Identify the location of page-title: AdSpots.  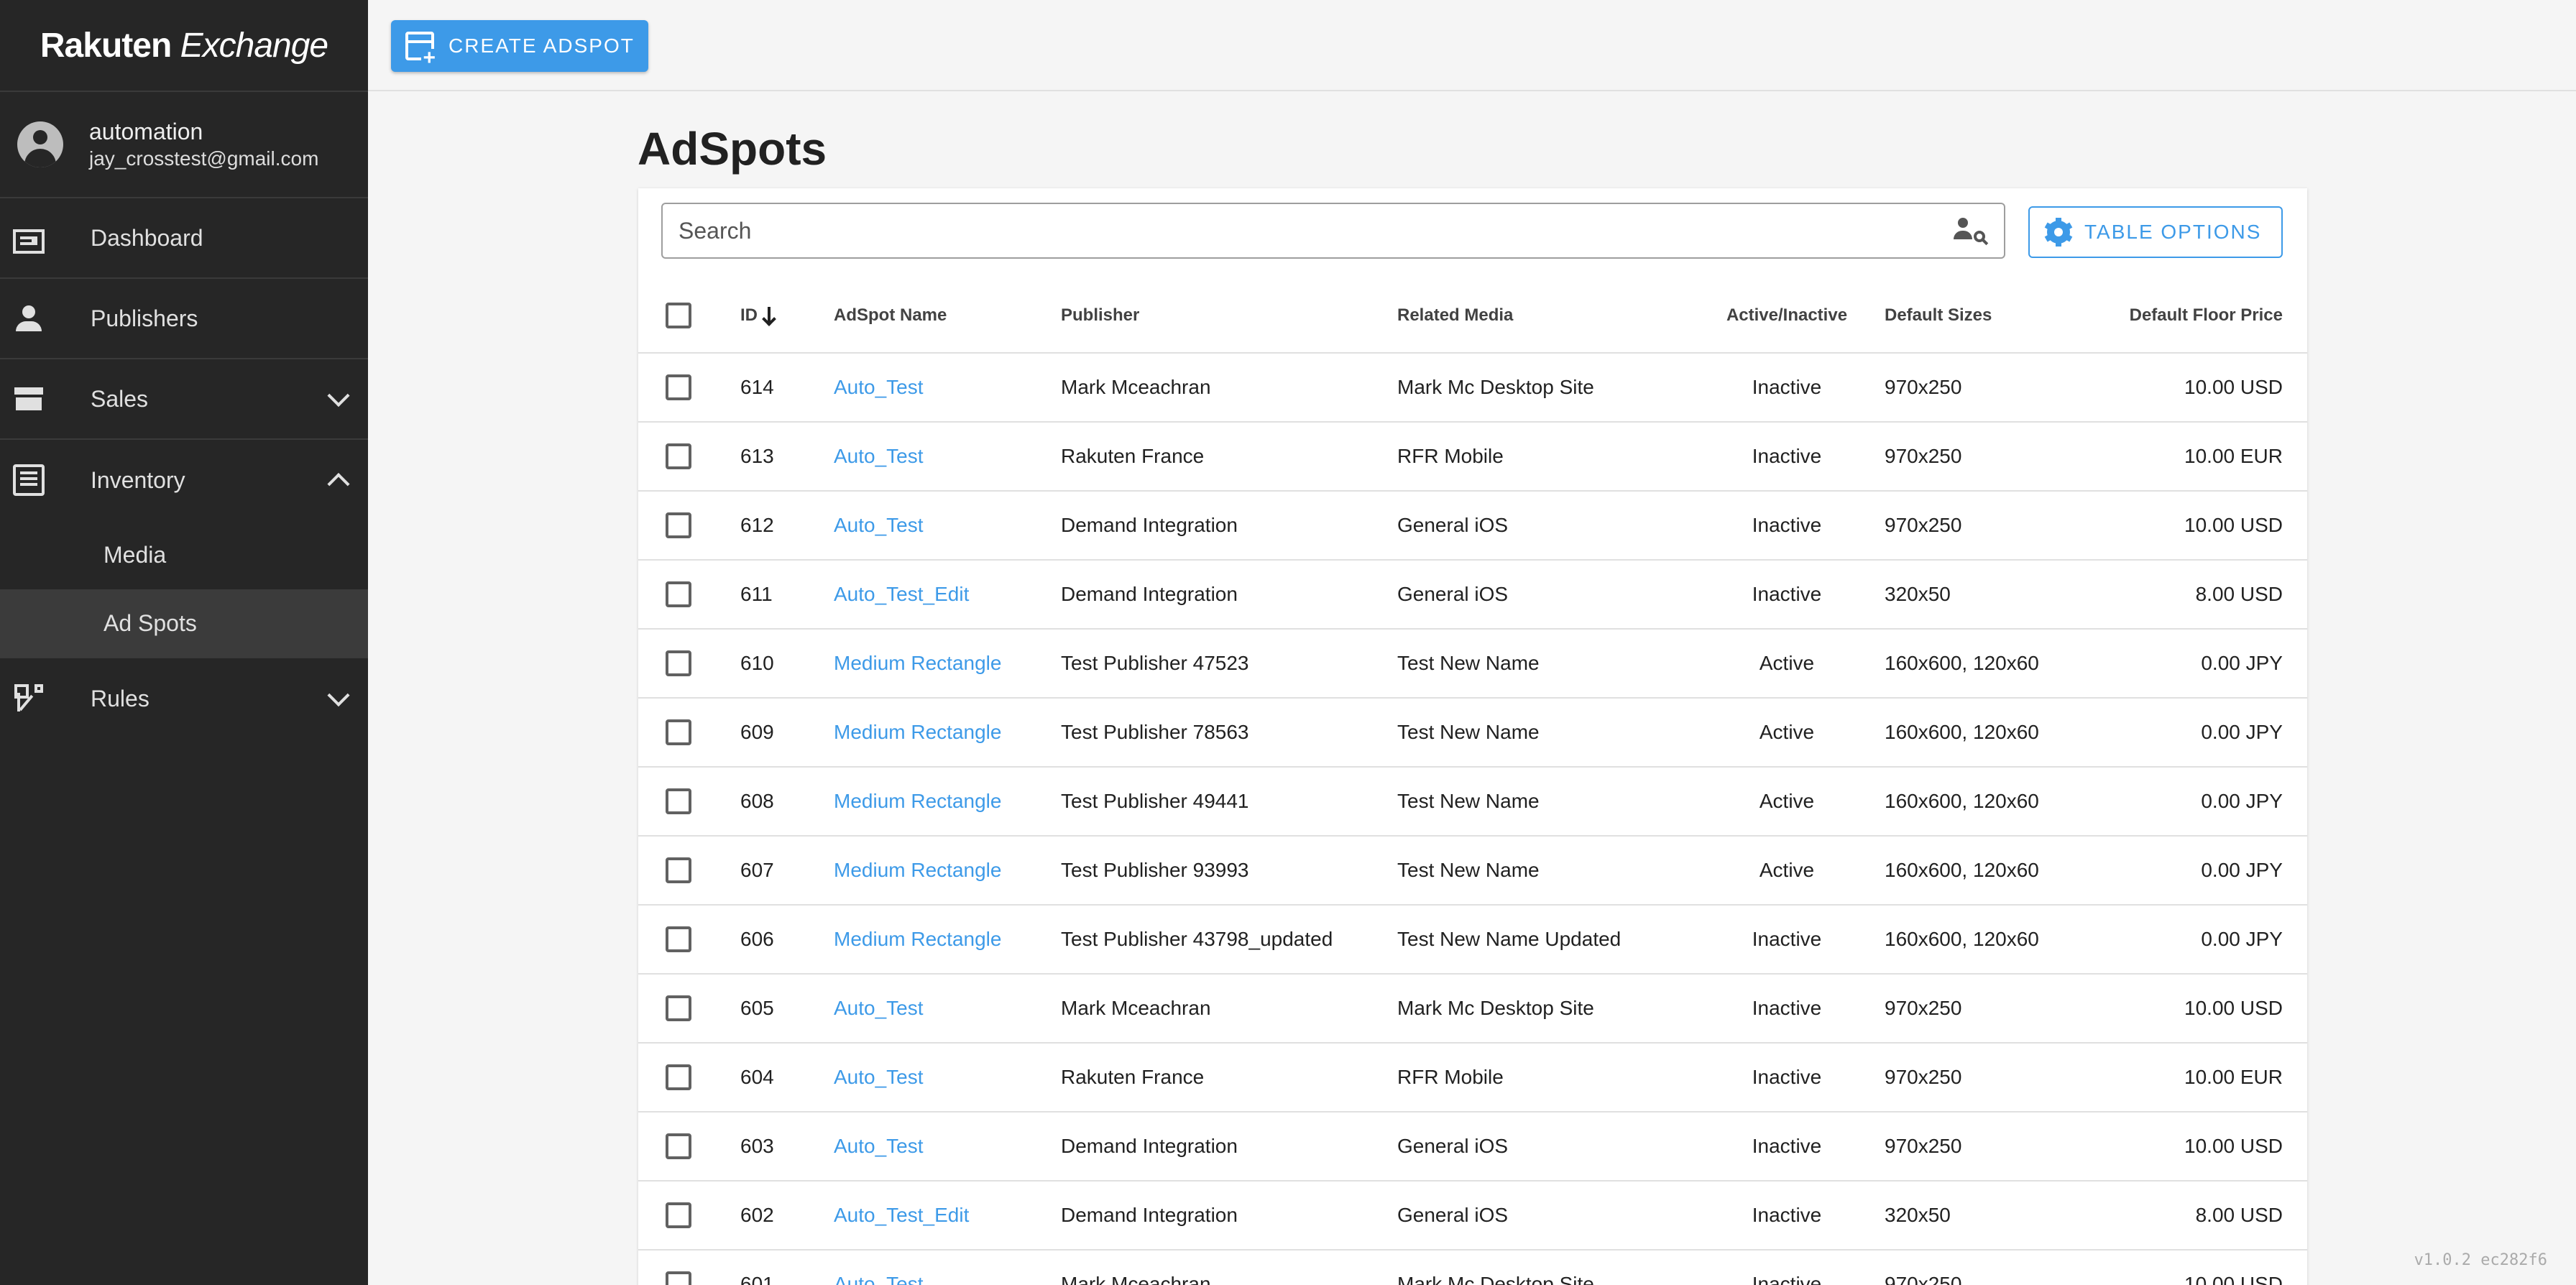
(732, 149).